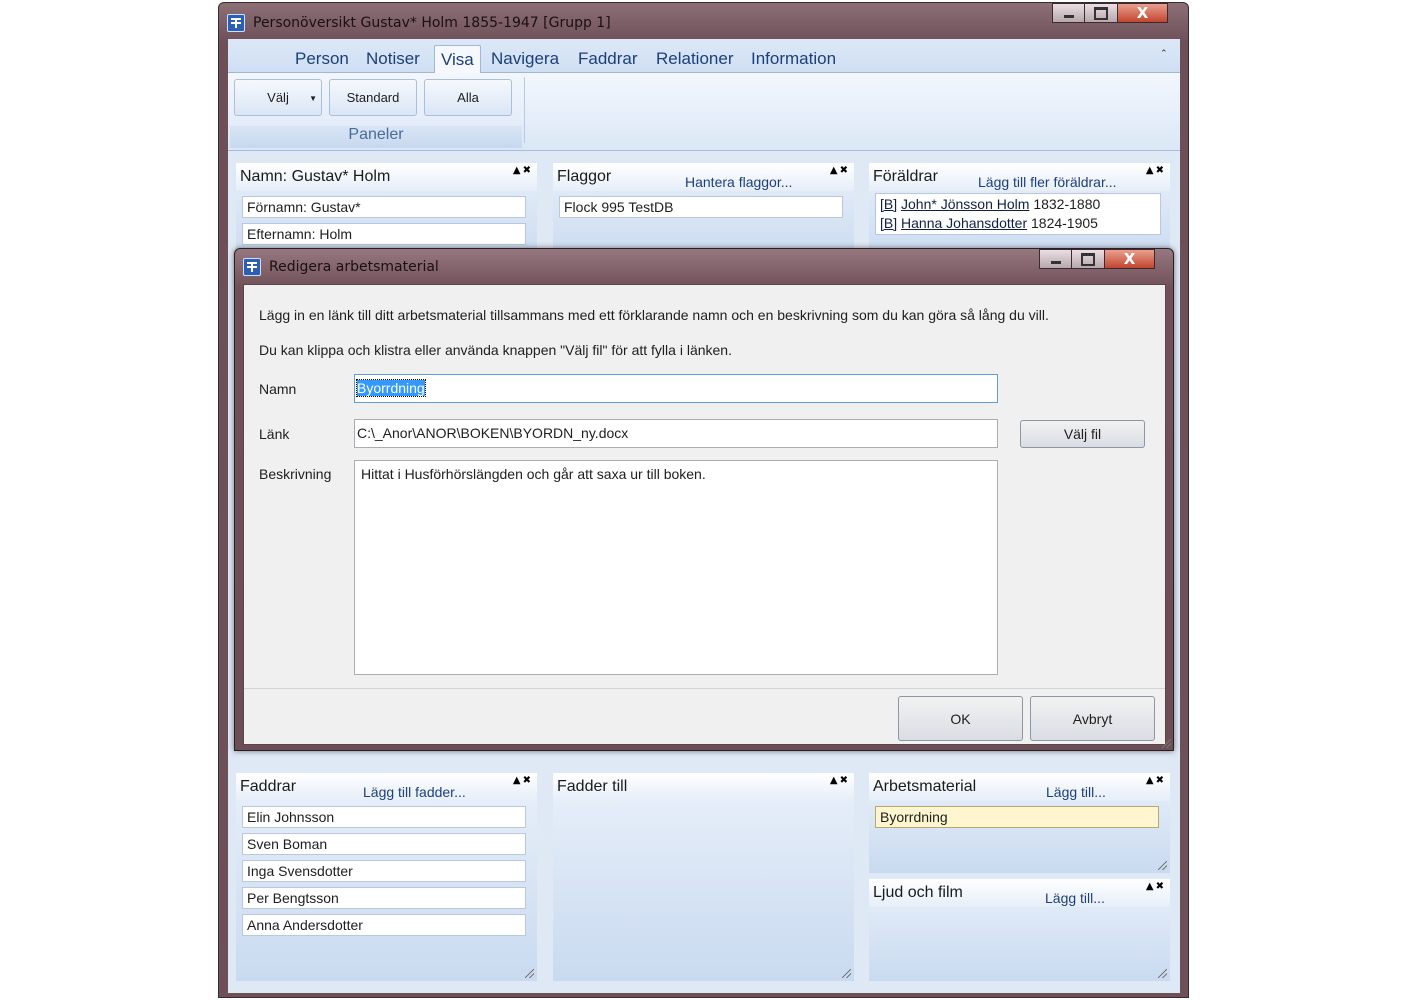  I want to click on tab-visa: Visa, so click(457, 59).